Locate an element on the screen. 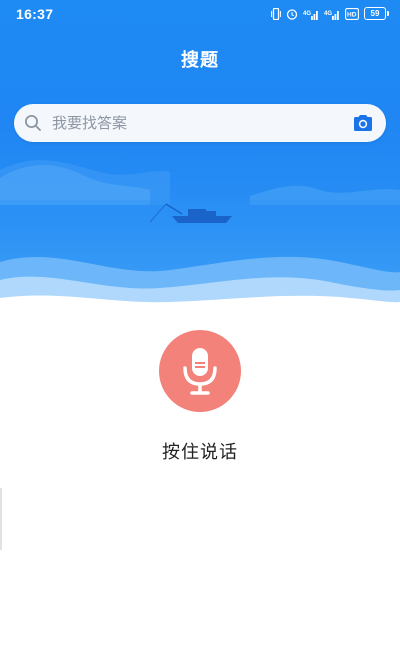 Image resolution: width=400 pixels, height=660 pixels. voice-record-button is located at coordinates (200, 371).